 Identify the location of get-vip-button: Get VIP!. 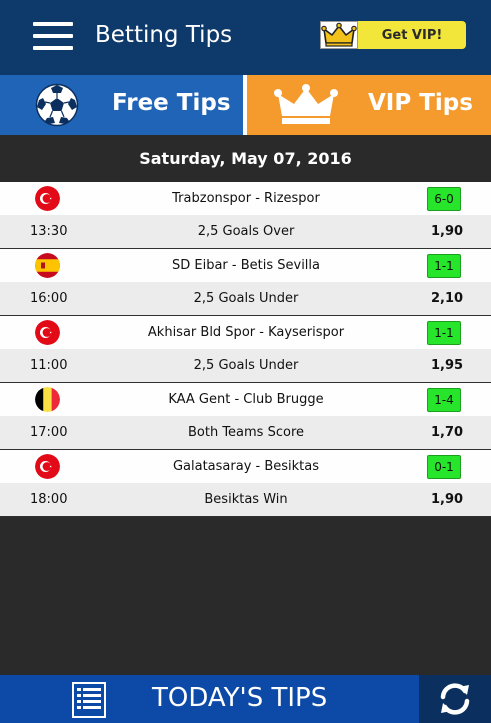
(393, 35).